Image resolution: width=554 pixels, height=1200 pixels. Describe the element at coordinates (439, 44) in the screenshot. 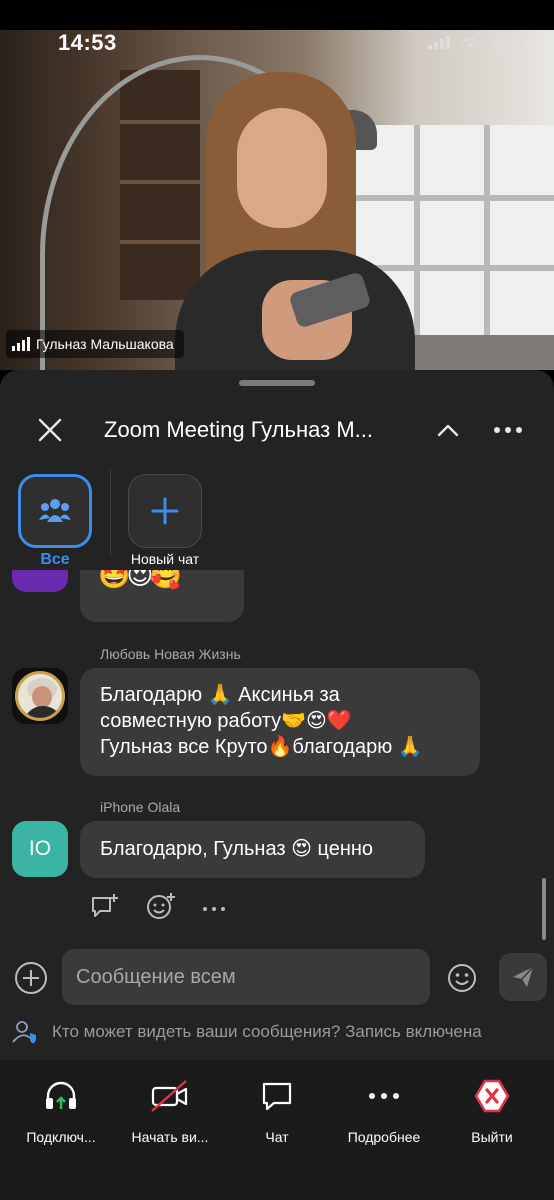

I see `cellular-icon` at that location.